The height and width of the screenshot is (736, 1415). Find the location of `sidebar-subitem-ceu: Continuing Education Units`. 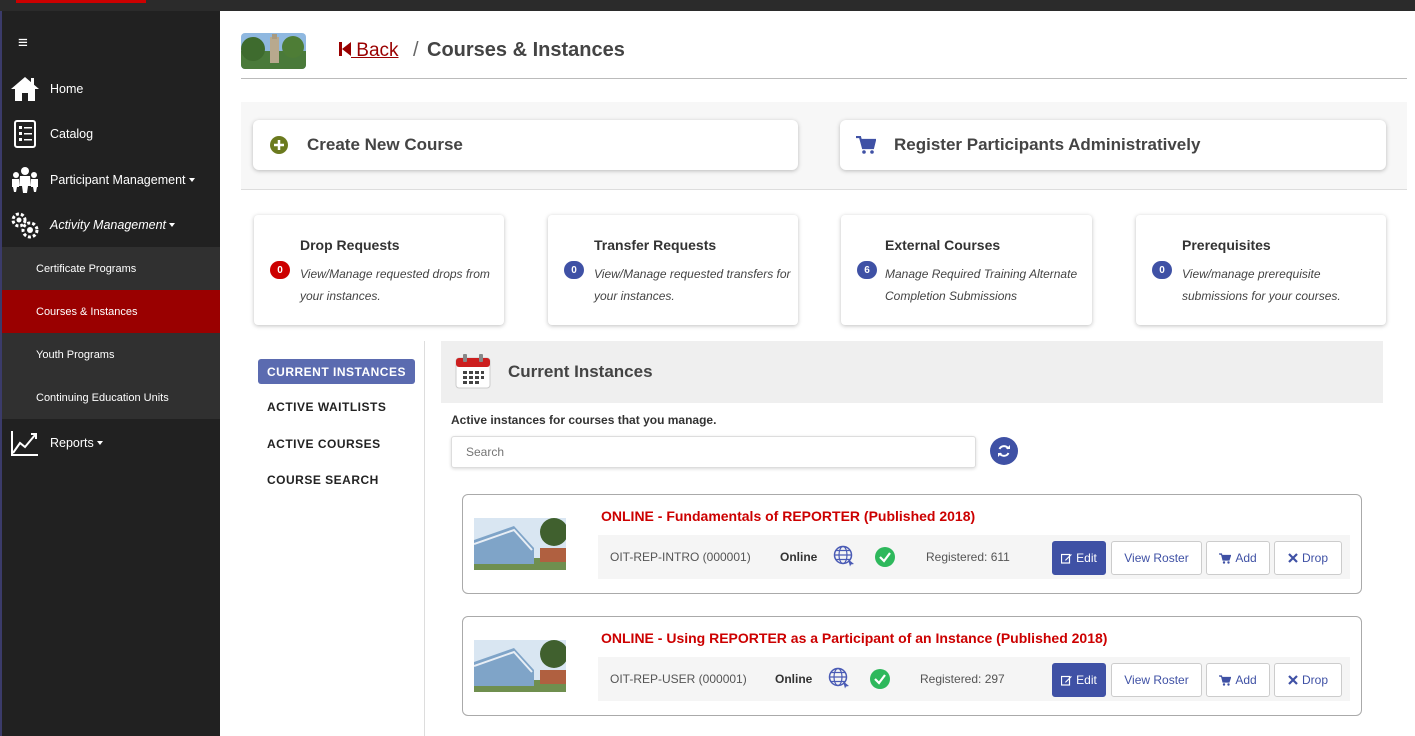

sidebar-subitem-ceu: Continuing Education Units is located at coordinates (111, 397).